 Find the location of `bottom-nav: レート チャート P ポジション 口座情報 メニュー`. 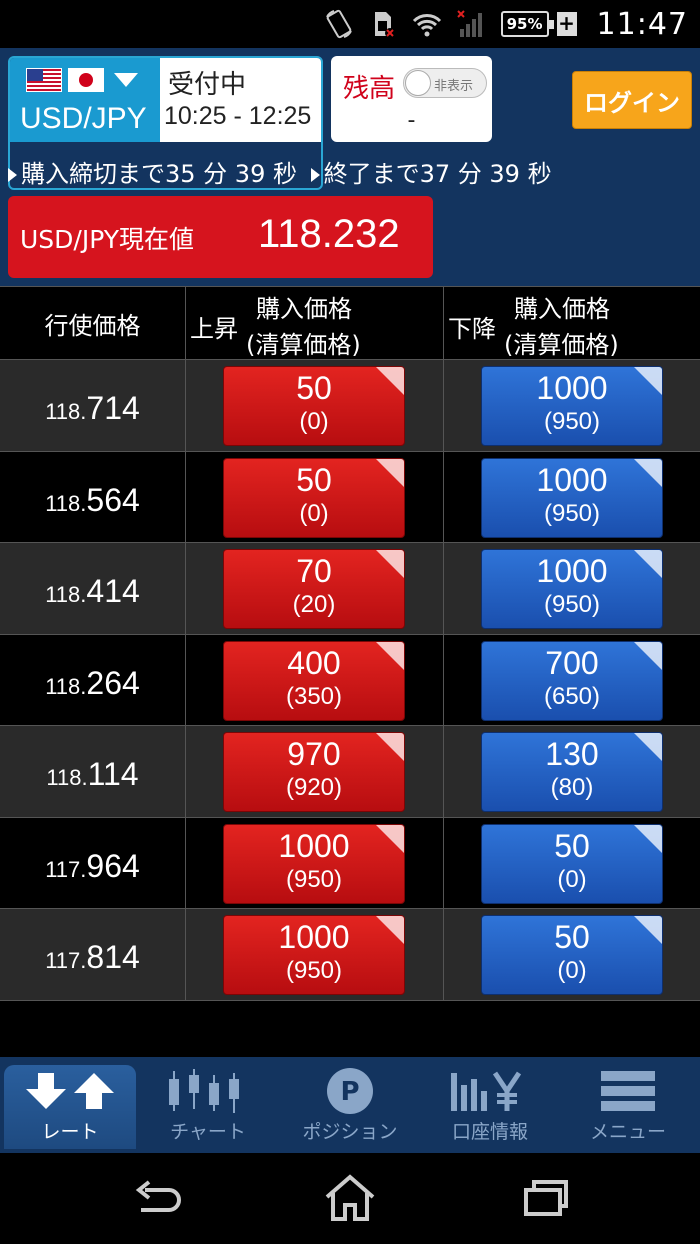

bottom-nav: レート チャート P ポジション 口座情報 メニュー is located at coordinates (350, 1105).